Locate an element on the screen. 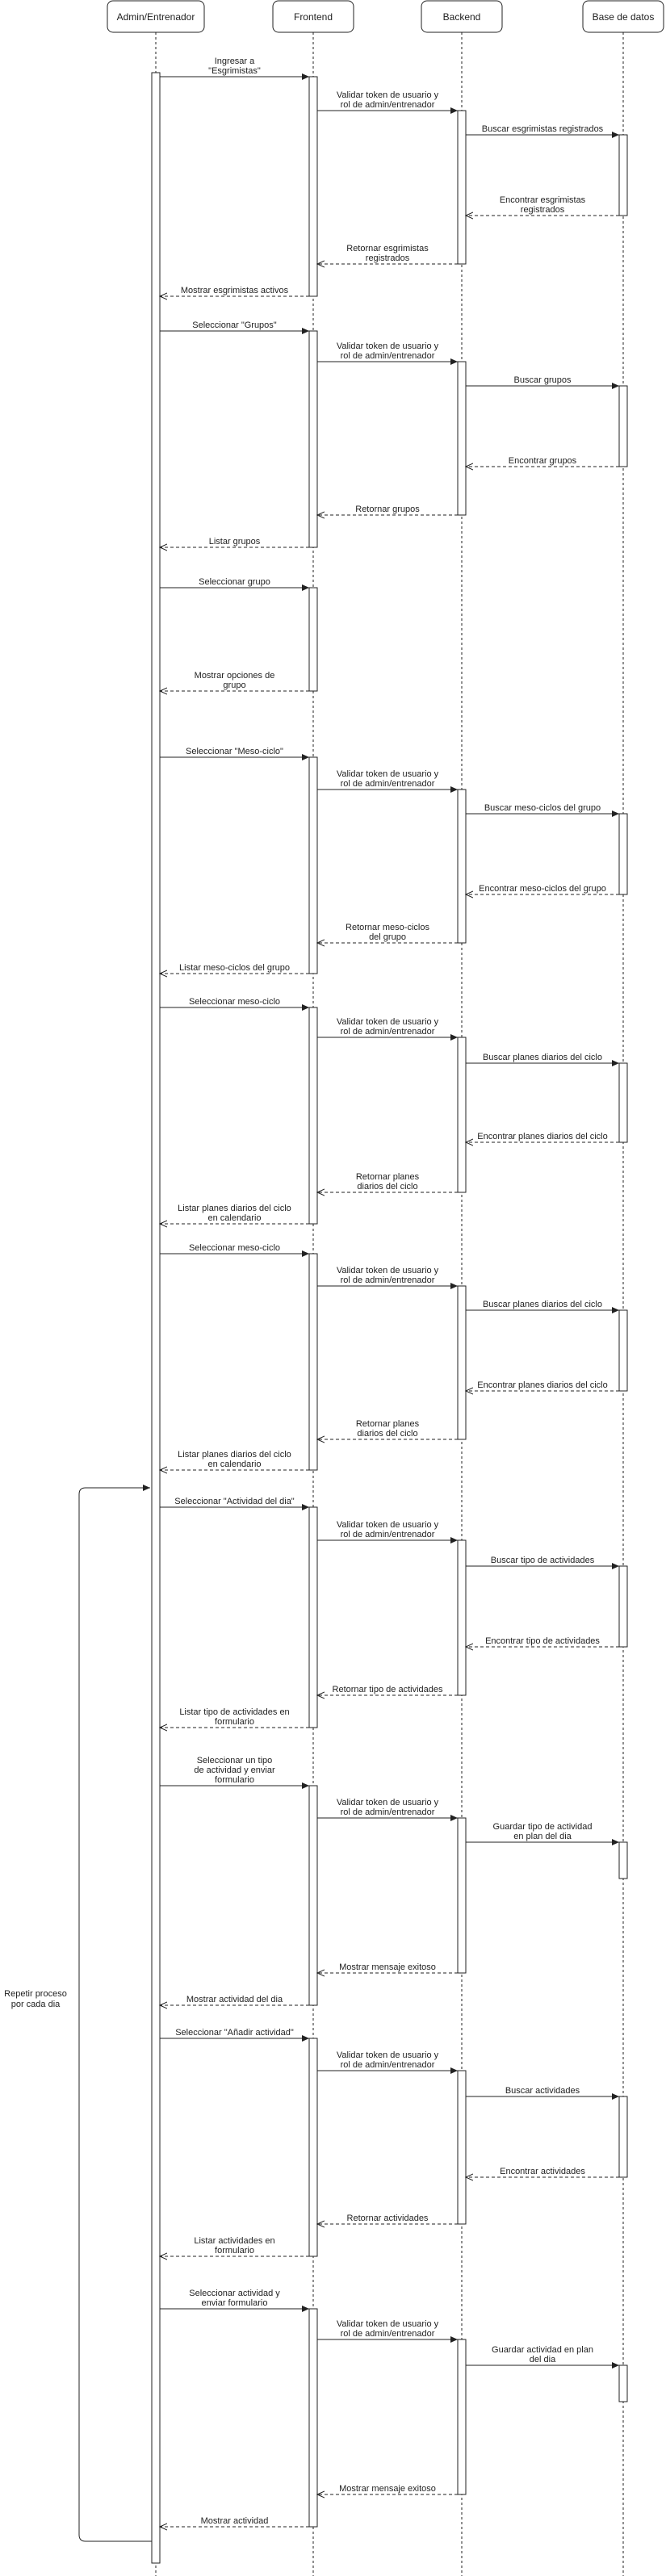 This screenshot has height=2576, width=666. reply-message: Mostrar opciones degrupo is located at coordinates (234, 681).